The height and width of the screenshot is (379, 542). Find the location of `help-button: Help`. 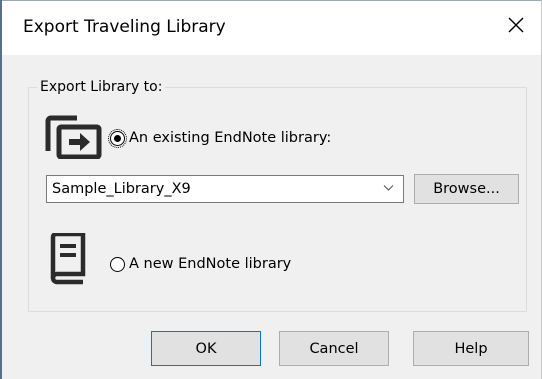

help-button: Help is located at coordinates (471, 348).